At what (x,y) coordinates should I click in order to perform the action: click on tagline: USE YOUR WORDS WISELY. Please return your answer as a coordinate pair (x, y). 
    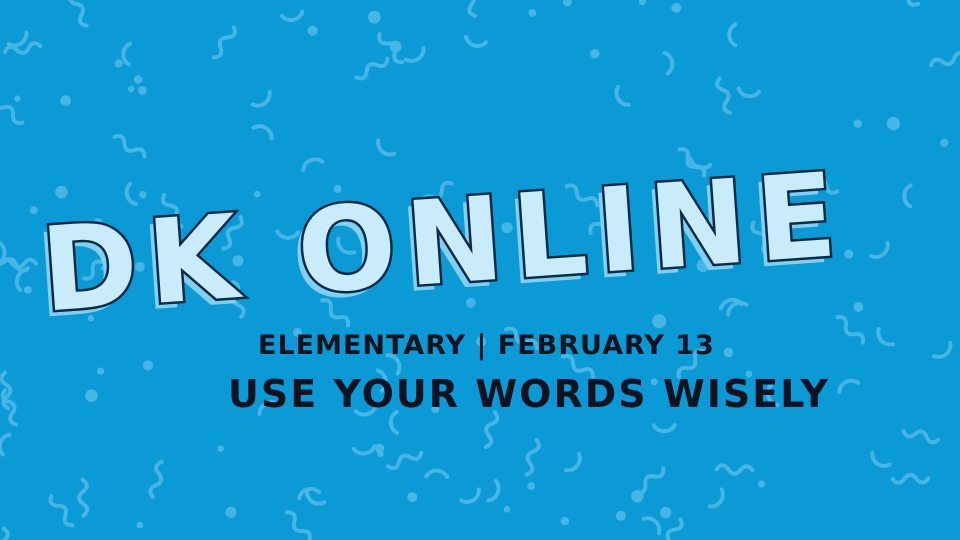
    Looking at the image, I should click on (529, 394).